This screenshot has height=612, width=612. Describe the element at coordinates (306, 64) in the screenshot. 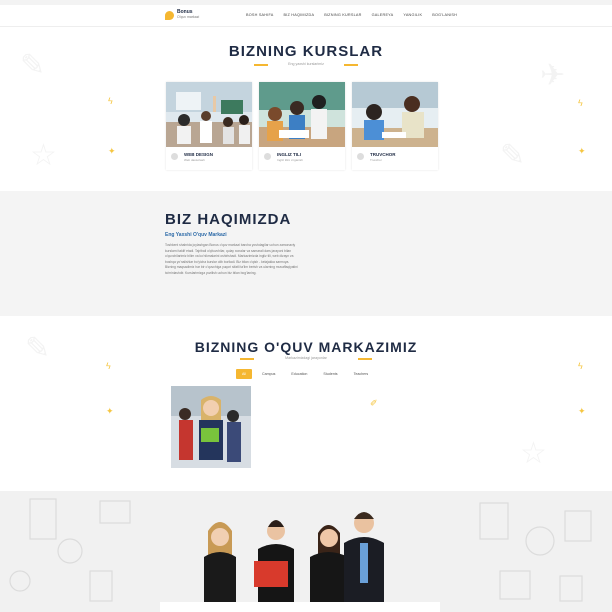

I see `courses-subtitle: Eng yaxshi kurslarimiz` at that location.